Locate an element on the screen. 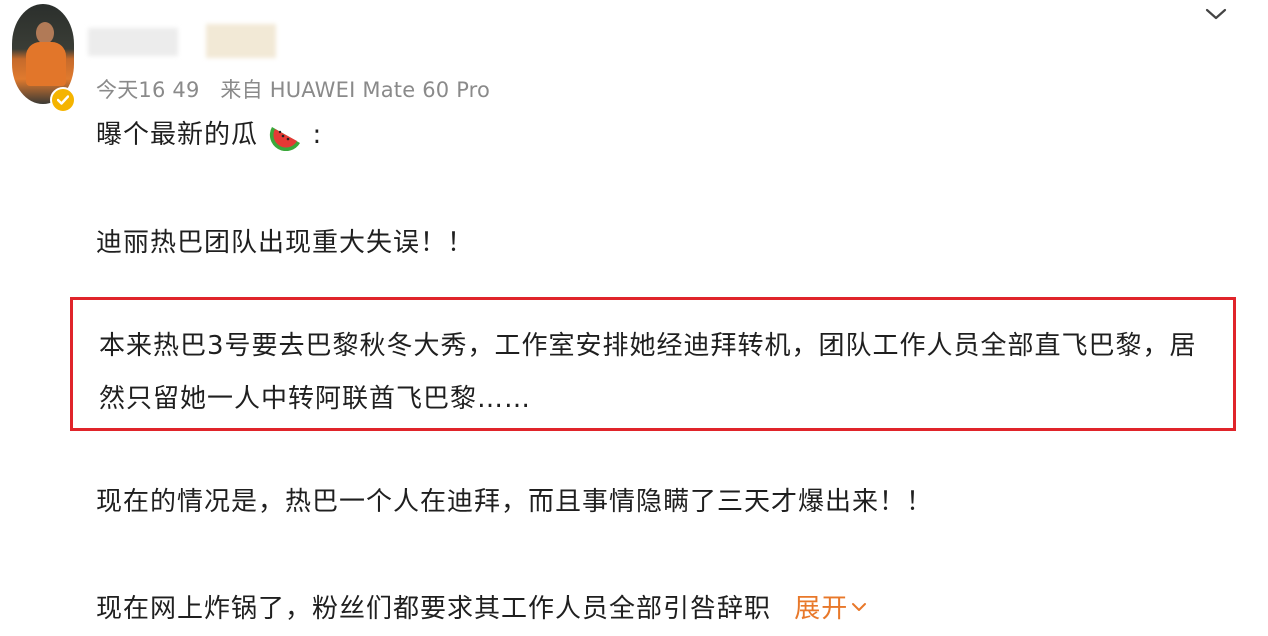 The width and height of the screenshot is (1268, 636). post-colon: : is located at coordinates (317, 135).